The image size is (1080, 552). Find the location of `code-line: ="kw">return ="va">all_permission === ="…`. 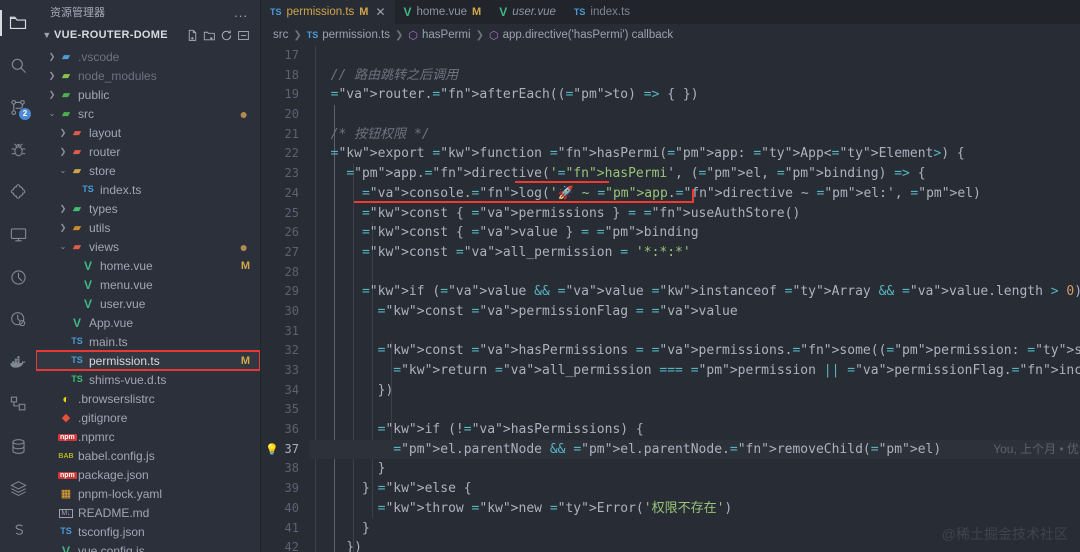

code-line: ="kw">return ="va">all_permission === ="… is located at coordinates (694, 371).